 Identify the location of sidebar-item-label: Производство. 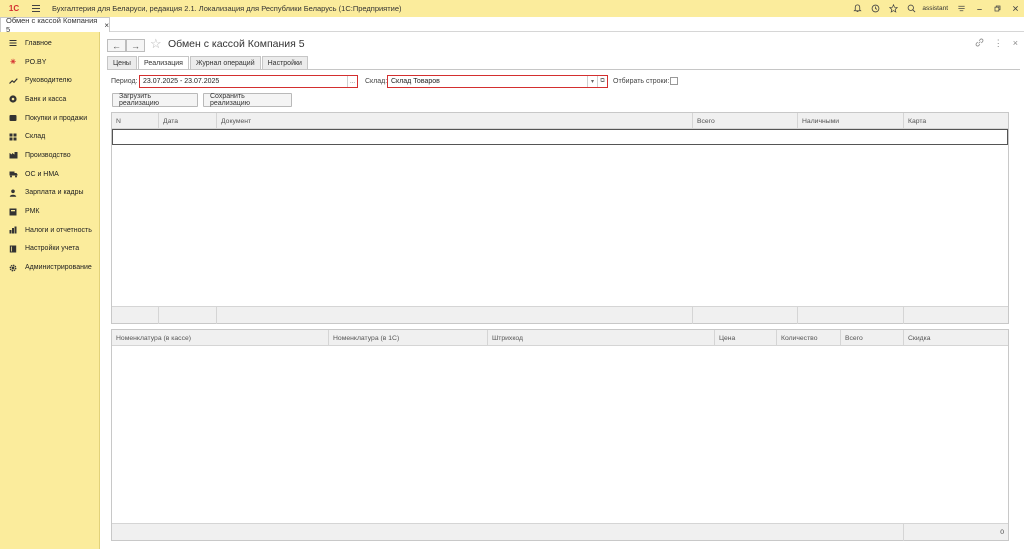
(48, 155).